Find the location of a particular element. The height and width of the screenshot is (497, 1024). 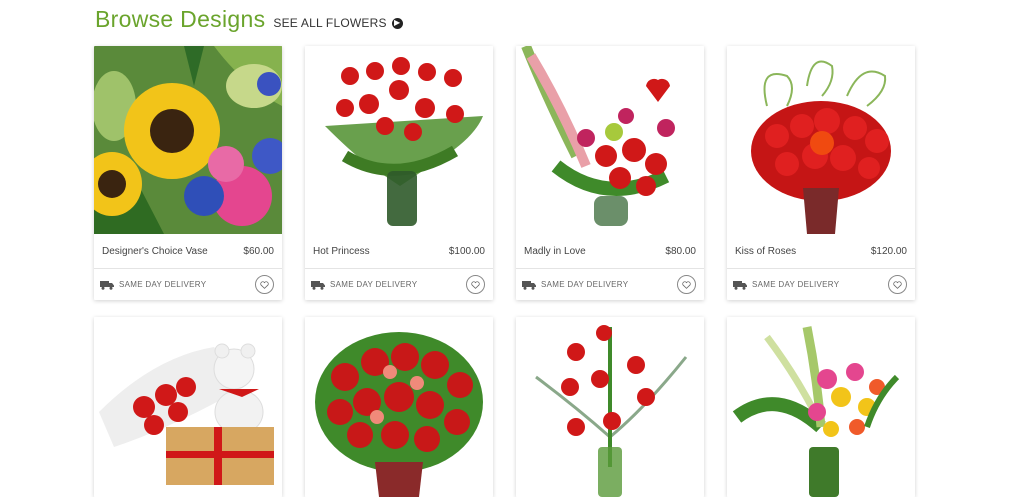

product-name: Hot Princess is located at coordinates (341, 251).